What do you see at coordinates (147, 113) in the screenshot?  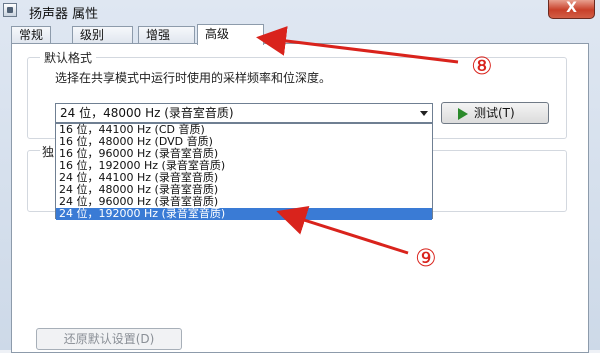 I see `sample-format-selected-value: 24 位，48000 Hz (录音室音质)` at bounding box center [147, 113].